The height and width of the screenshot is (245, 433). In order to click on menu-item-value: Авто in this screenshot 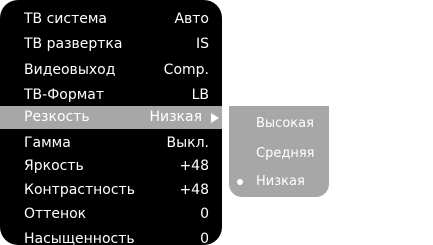, I will do `click(191, 19)`.